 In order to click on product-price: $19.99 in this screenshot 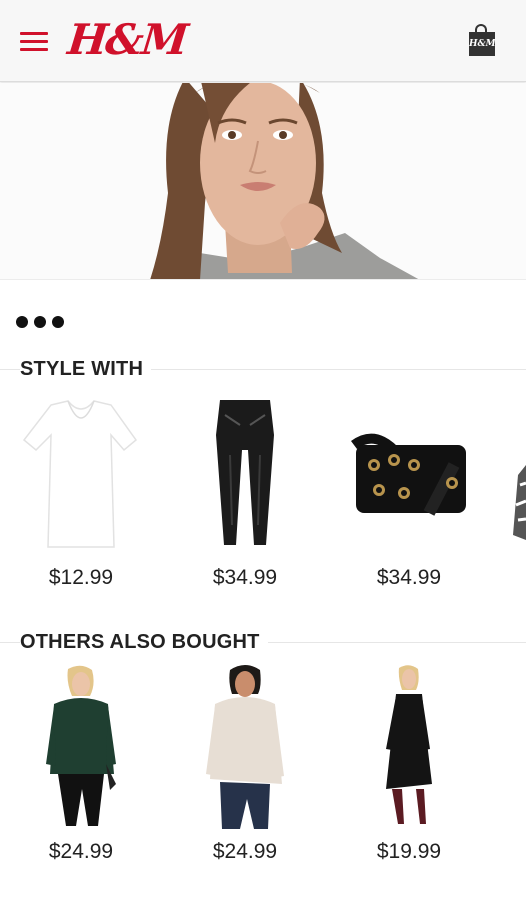, I will do `click(409, 851)`.